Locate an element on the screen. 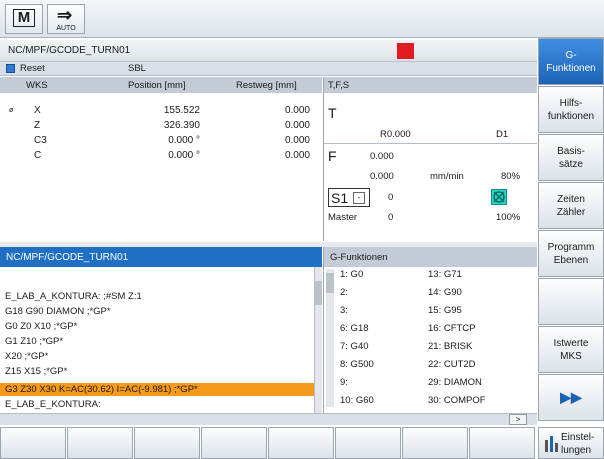 The width and height of the screenshot is (604, 459). softkey-istwerte-mks: Istwerte MKS is located at coordinates (571, 349).